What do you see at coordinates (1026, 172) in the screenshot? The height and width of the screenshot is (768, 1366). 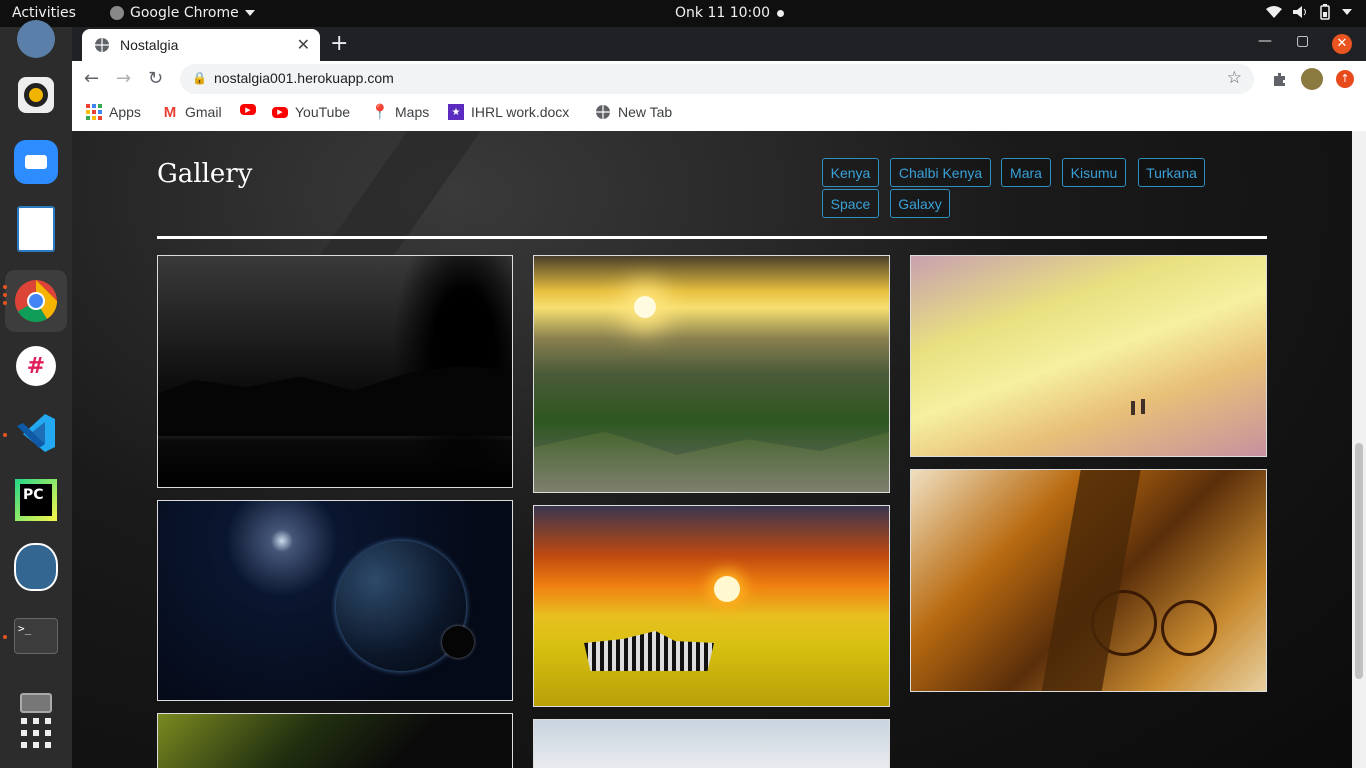 I see `filter-mara: Mara` at bounding box center [1026, 172].